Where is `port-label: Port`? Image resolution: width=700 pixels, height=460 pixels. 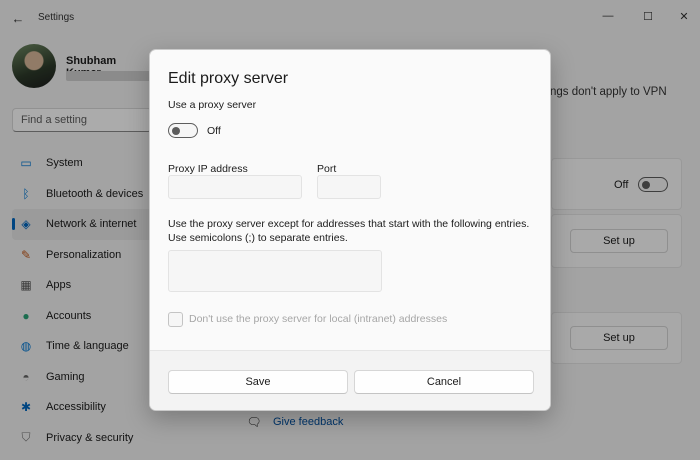
port-label: Port is located at coordinates (327, 169).